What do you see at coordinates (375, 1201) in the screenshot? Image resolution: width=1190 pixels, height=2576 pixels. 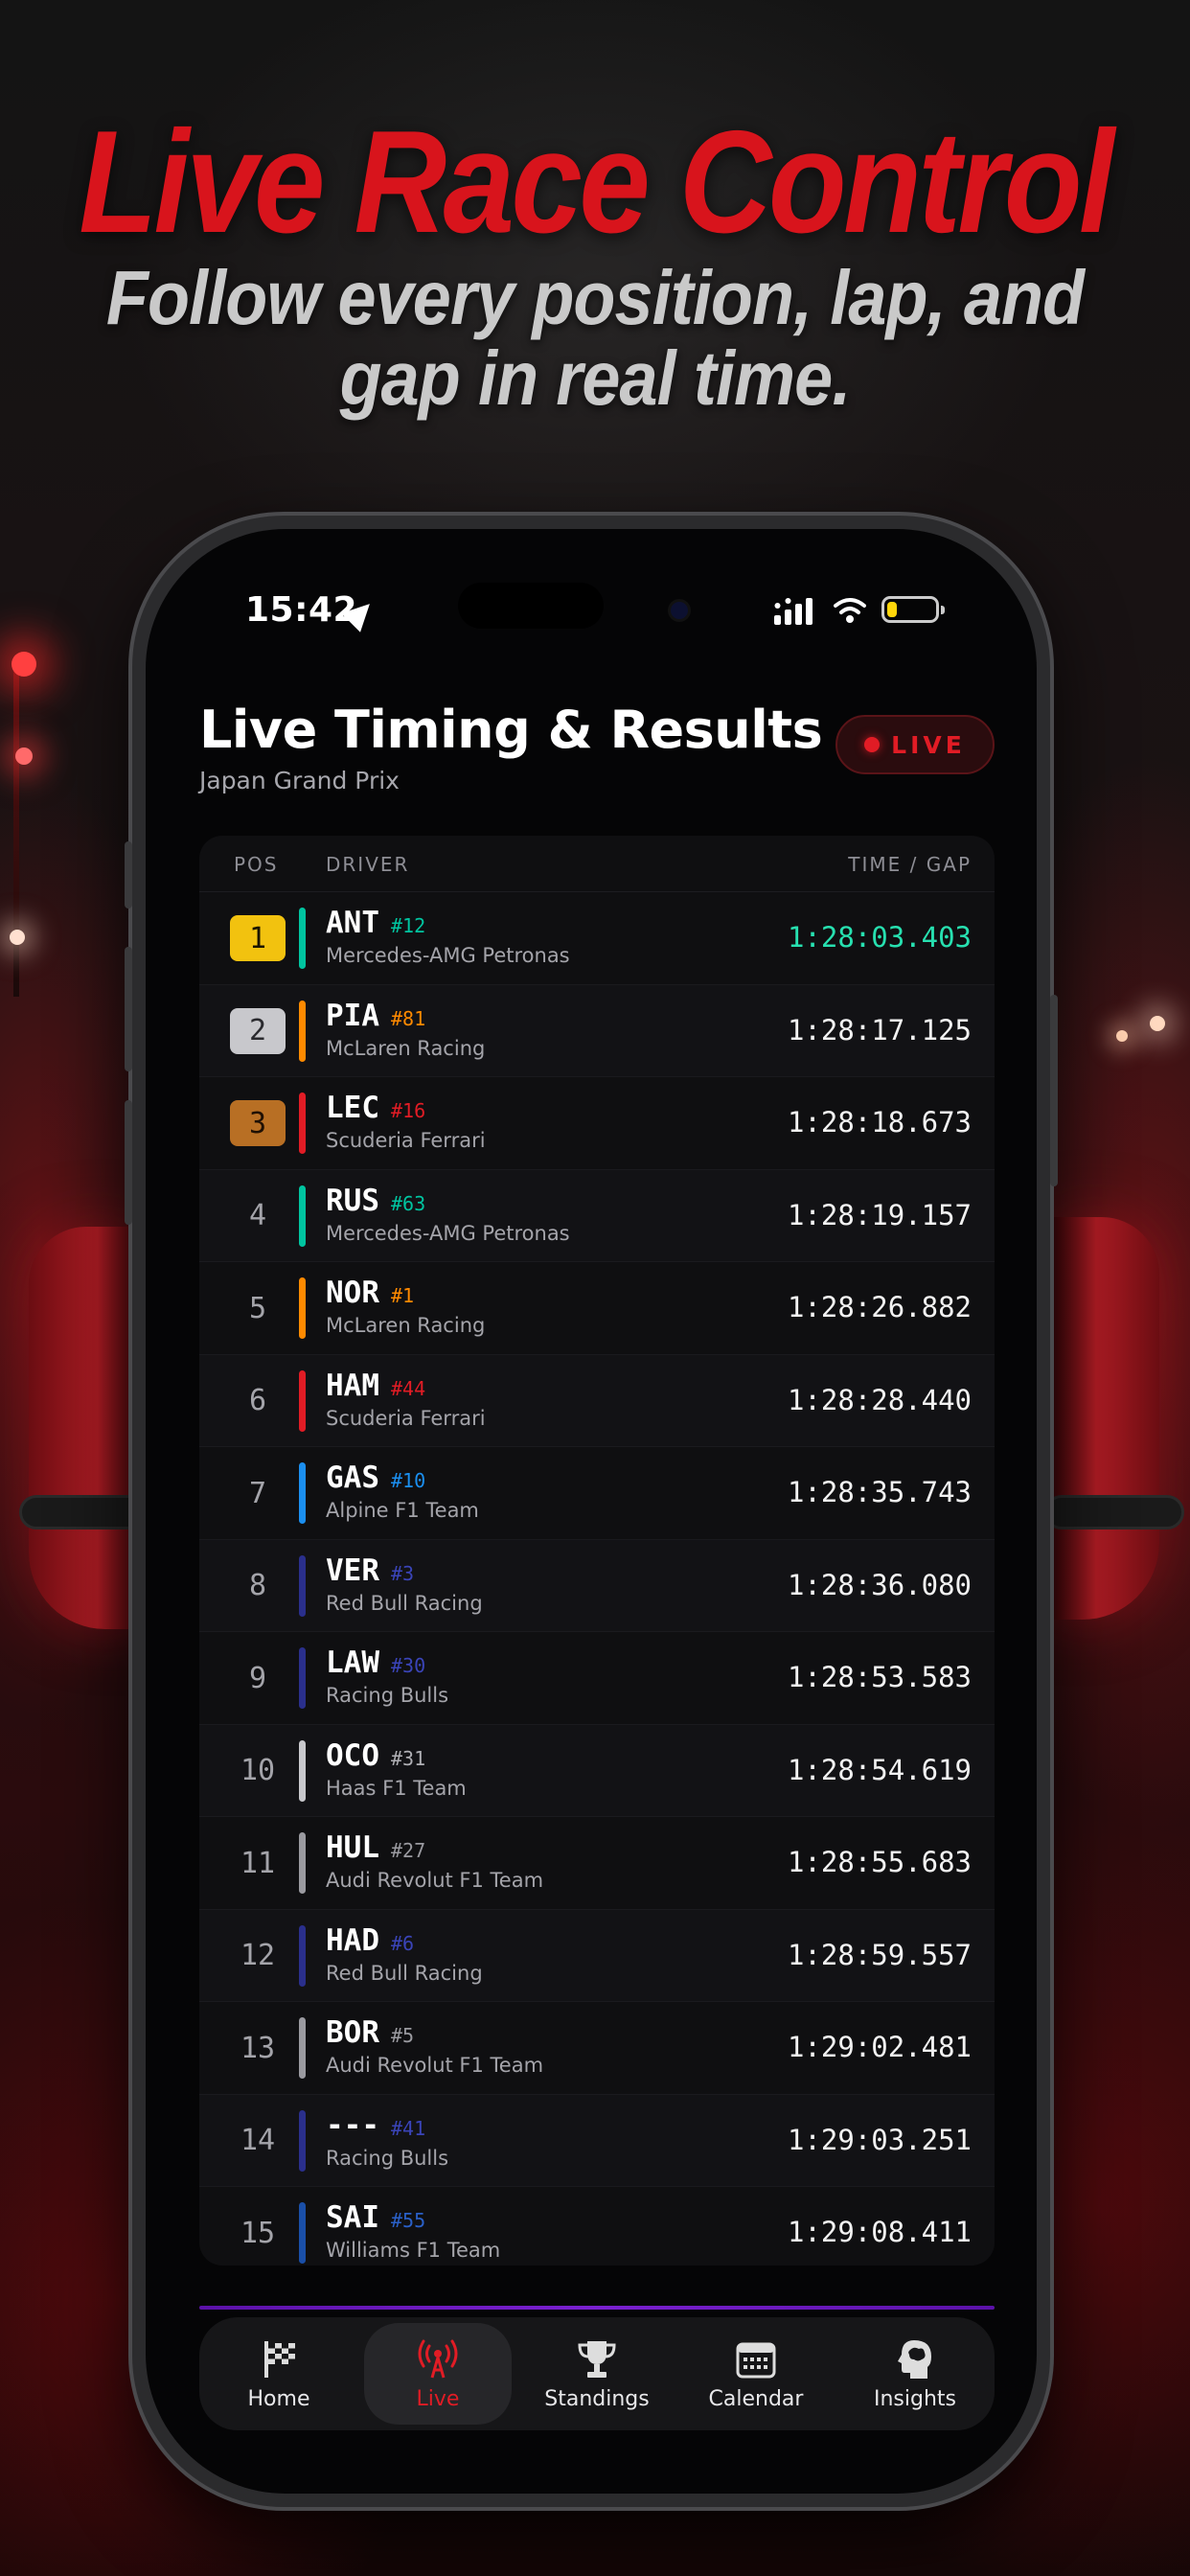 I see `driver-code: RUS #63` at bounding box center [375, 1201].